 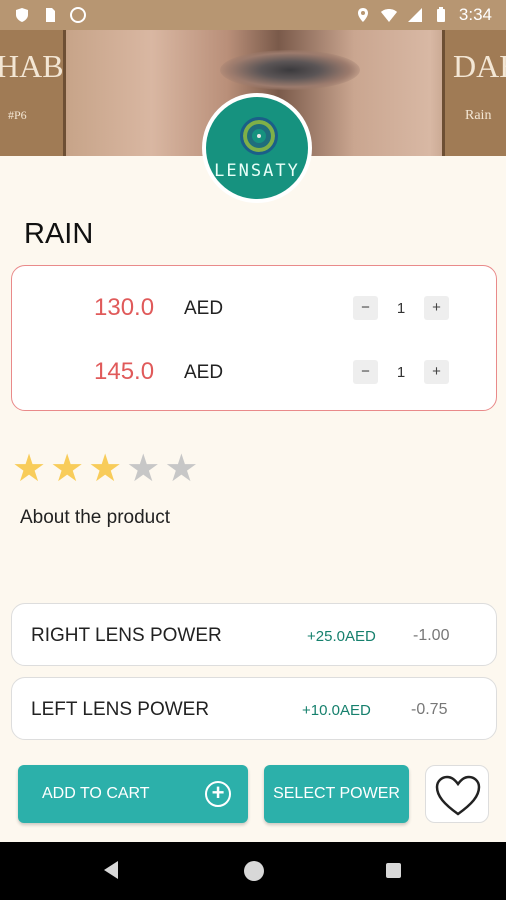 What do you see at coordinates (22, 15) in the screenshot?
I see `shield-icon` at bounding box center [22, 15].